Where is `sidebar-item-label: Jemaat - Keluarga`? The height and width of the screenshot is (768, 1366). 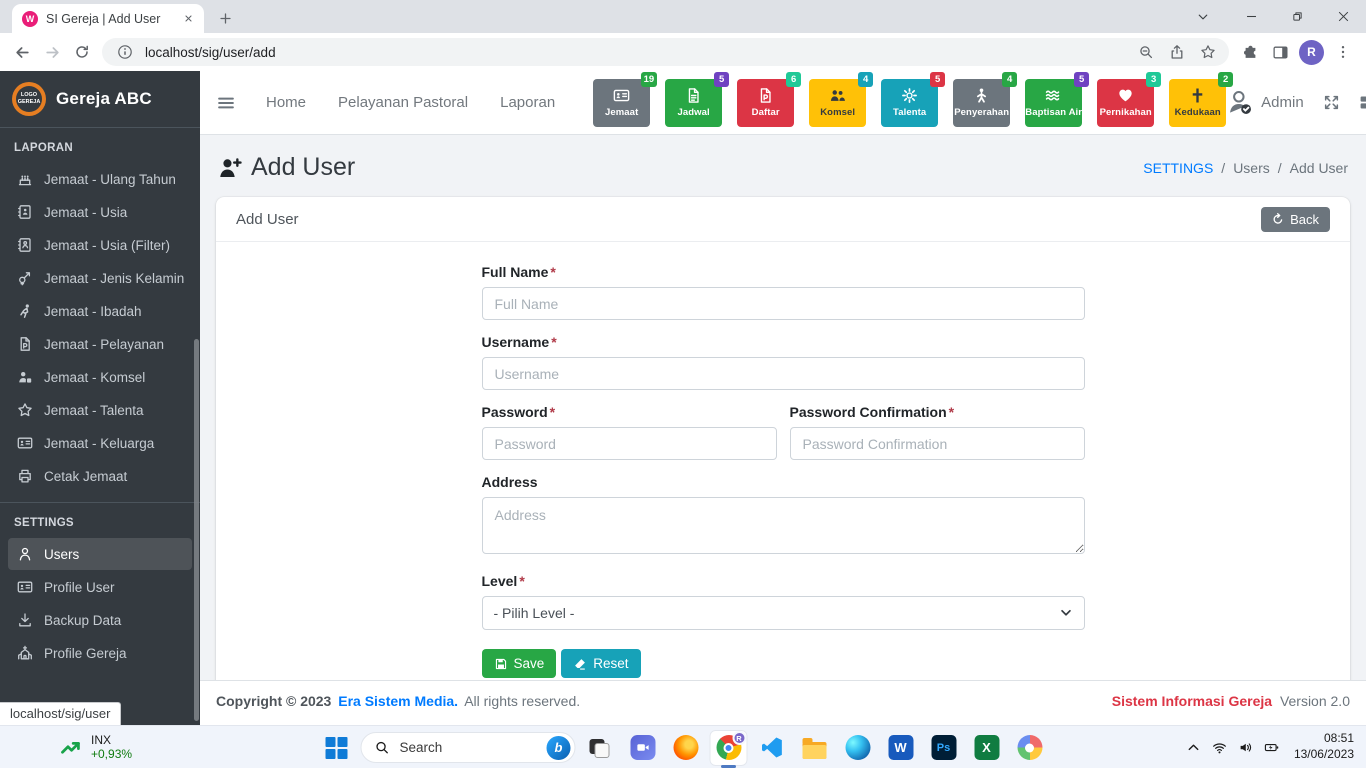 sidebar-item-label: Jemaat - Keluarga is located at coordinates (99, 443).